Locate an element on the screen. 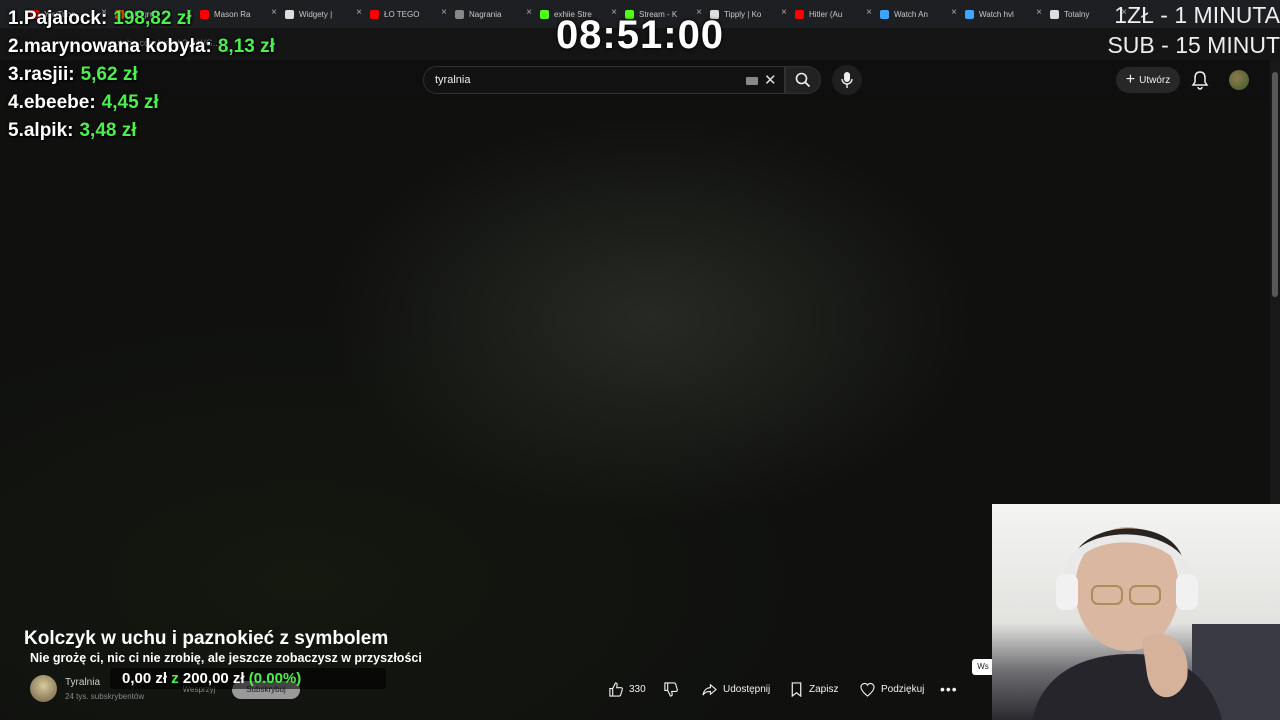 The height and width of the screenshot is (720, 1280). browser-tab: Hitler (Au × is located at coordinates (833, 14).